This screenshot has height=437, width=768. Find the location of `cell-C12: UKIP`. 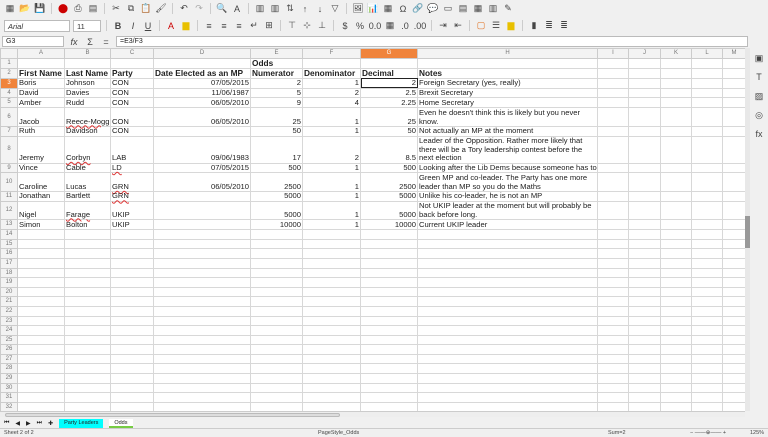

cell-C12: UKIP is located at coordinates (132, 210).